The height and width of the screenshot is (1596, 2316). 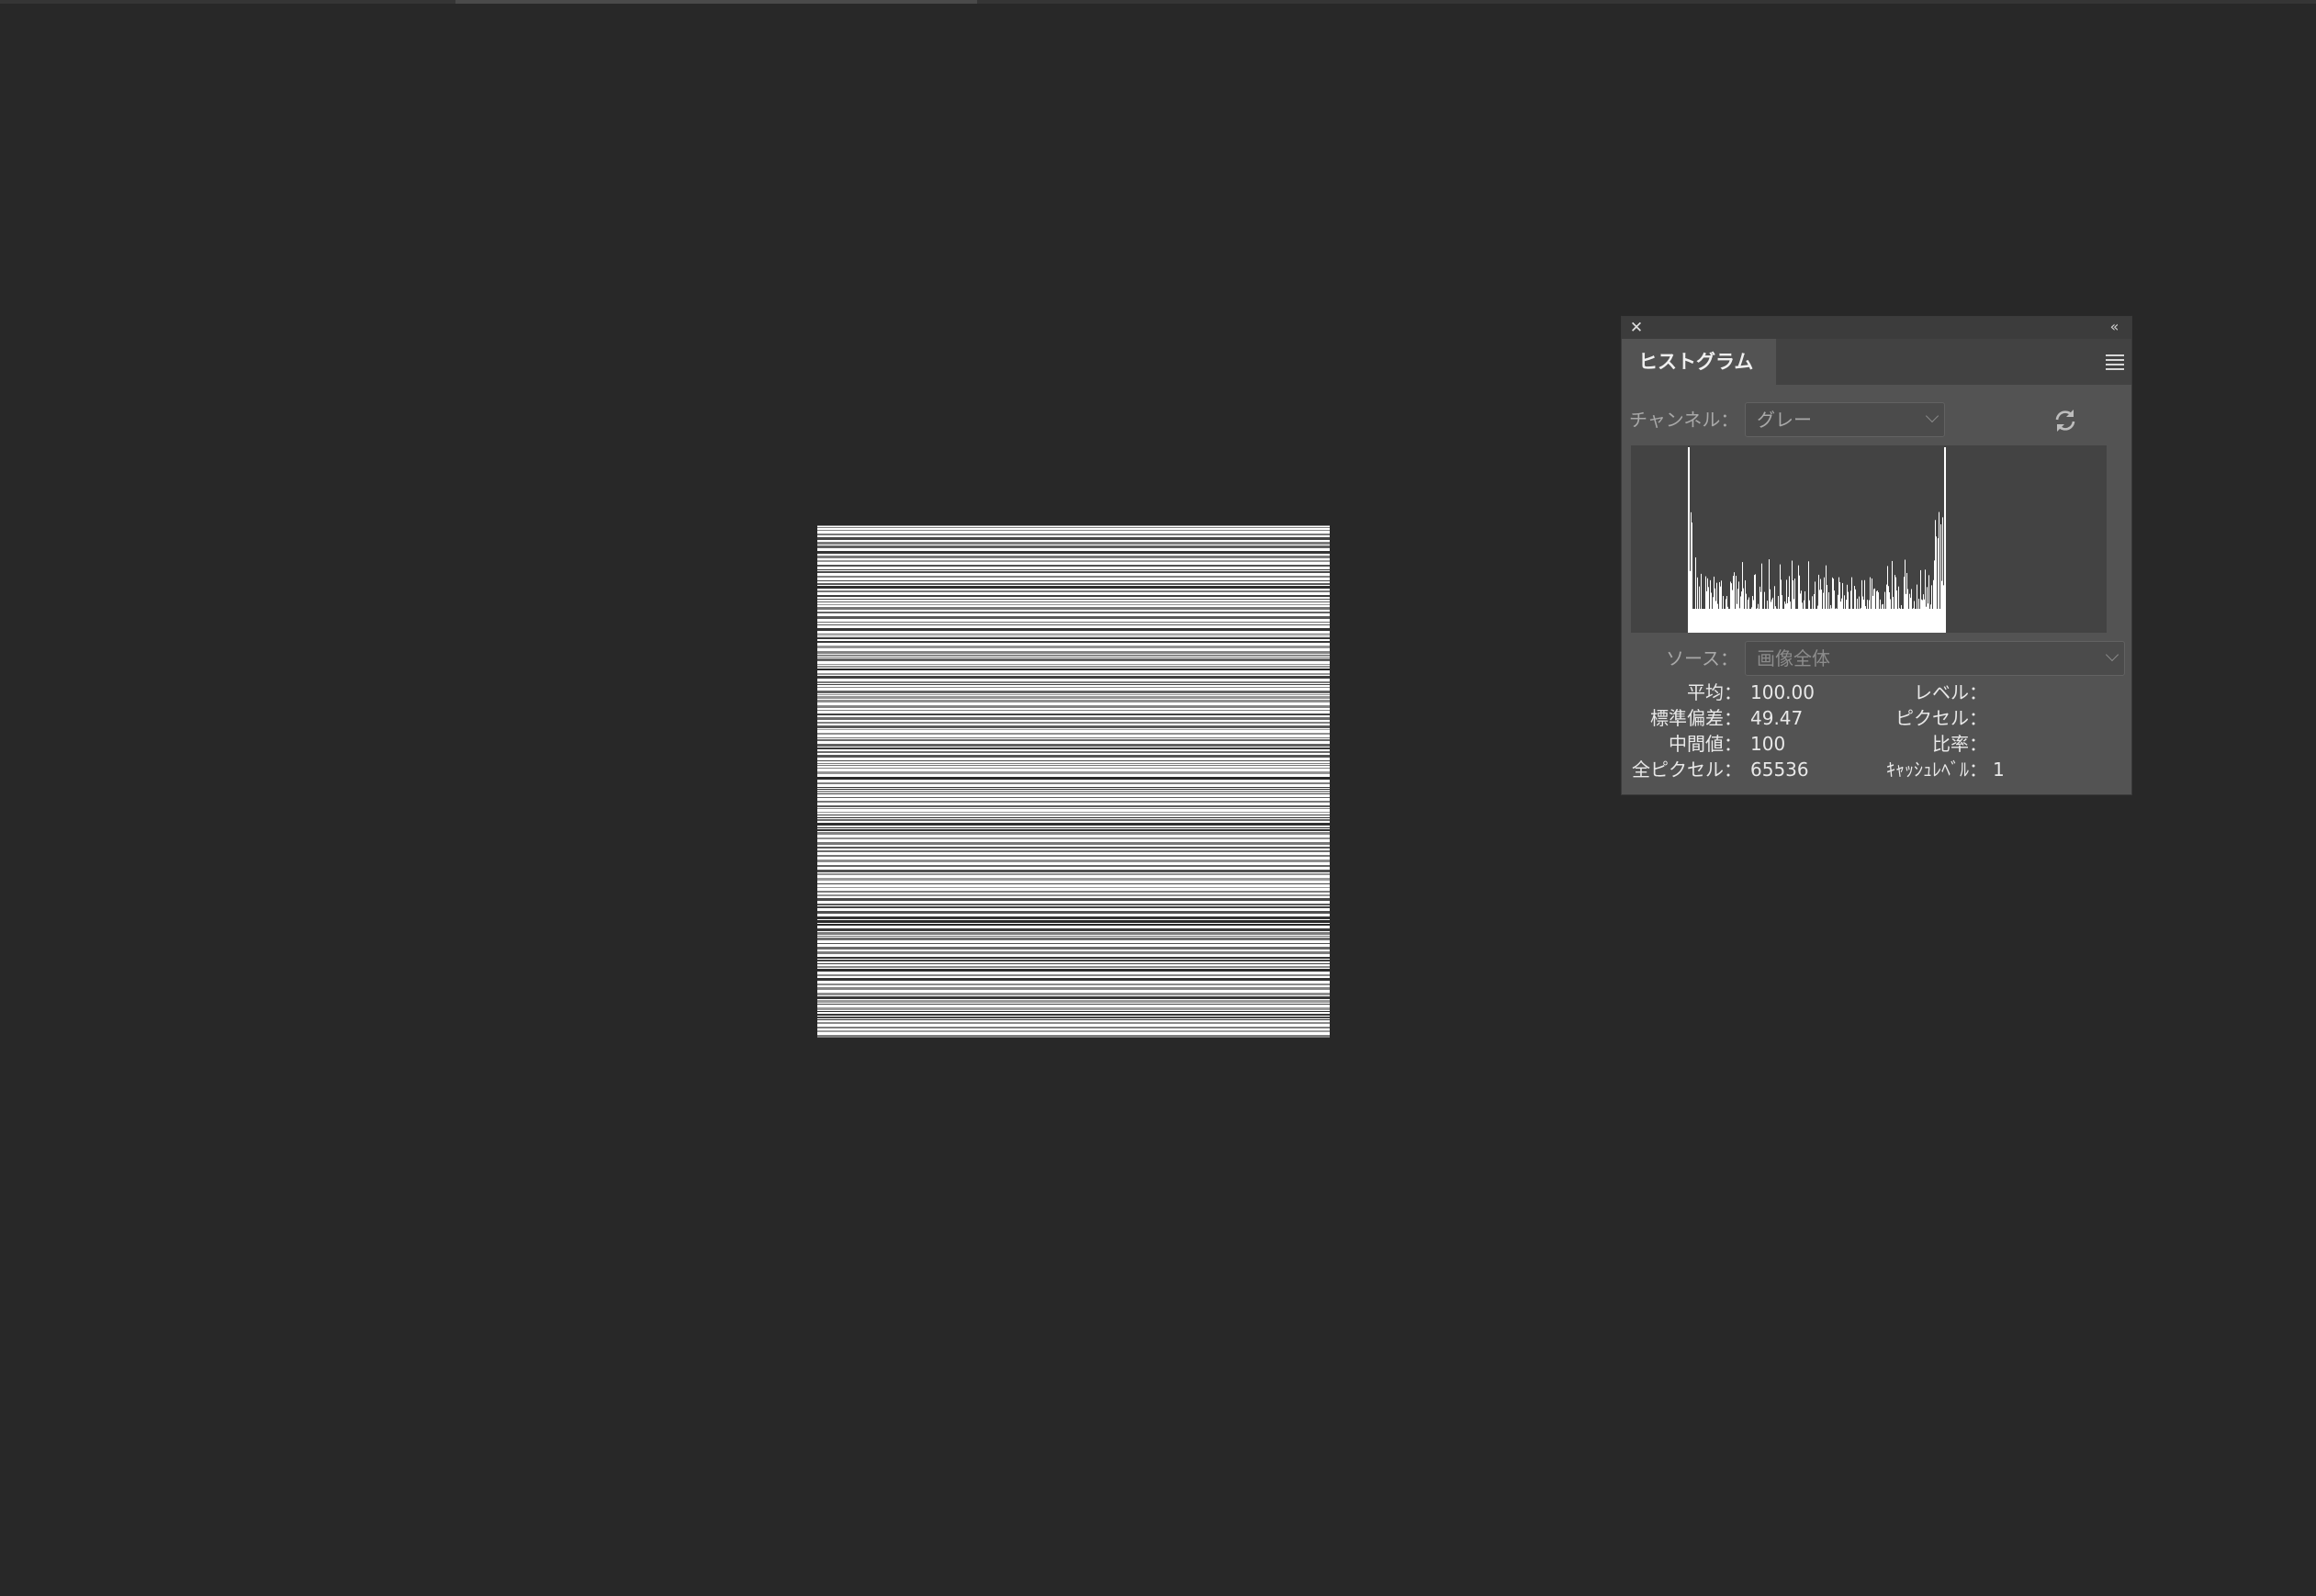 I want to click on double-chevron-left-icon: ‹‹, so click(x=2113, y=327).